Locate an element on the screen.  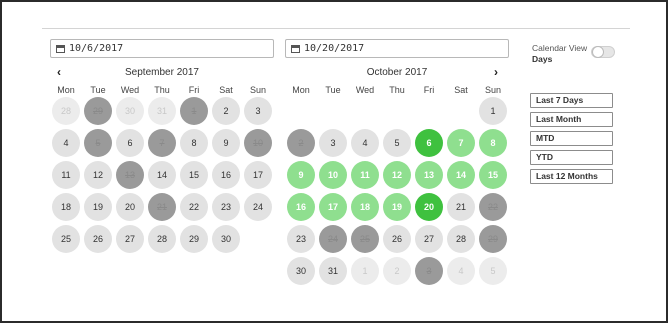
calendar-header: ‹ September 2017 is located at coordinates (162, 73).